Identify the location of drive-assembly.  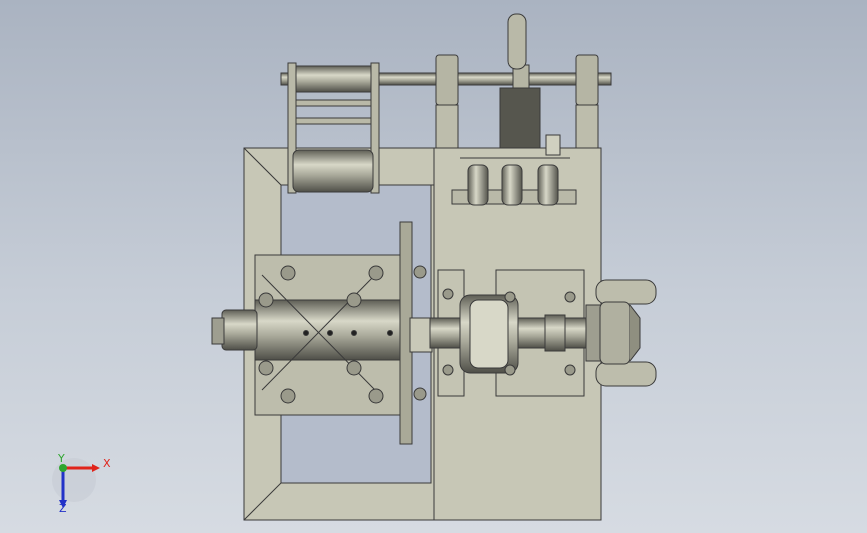
(517, 333).